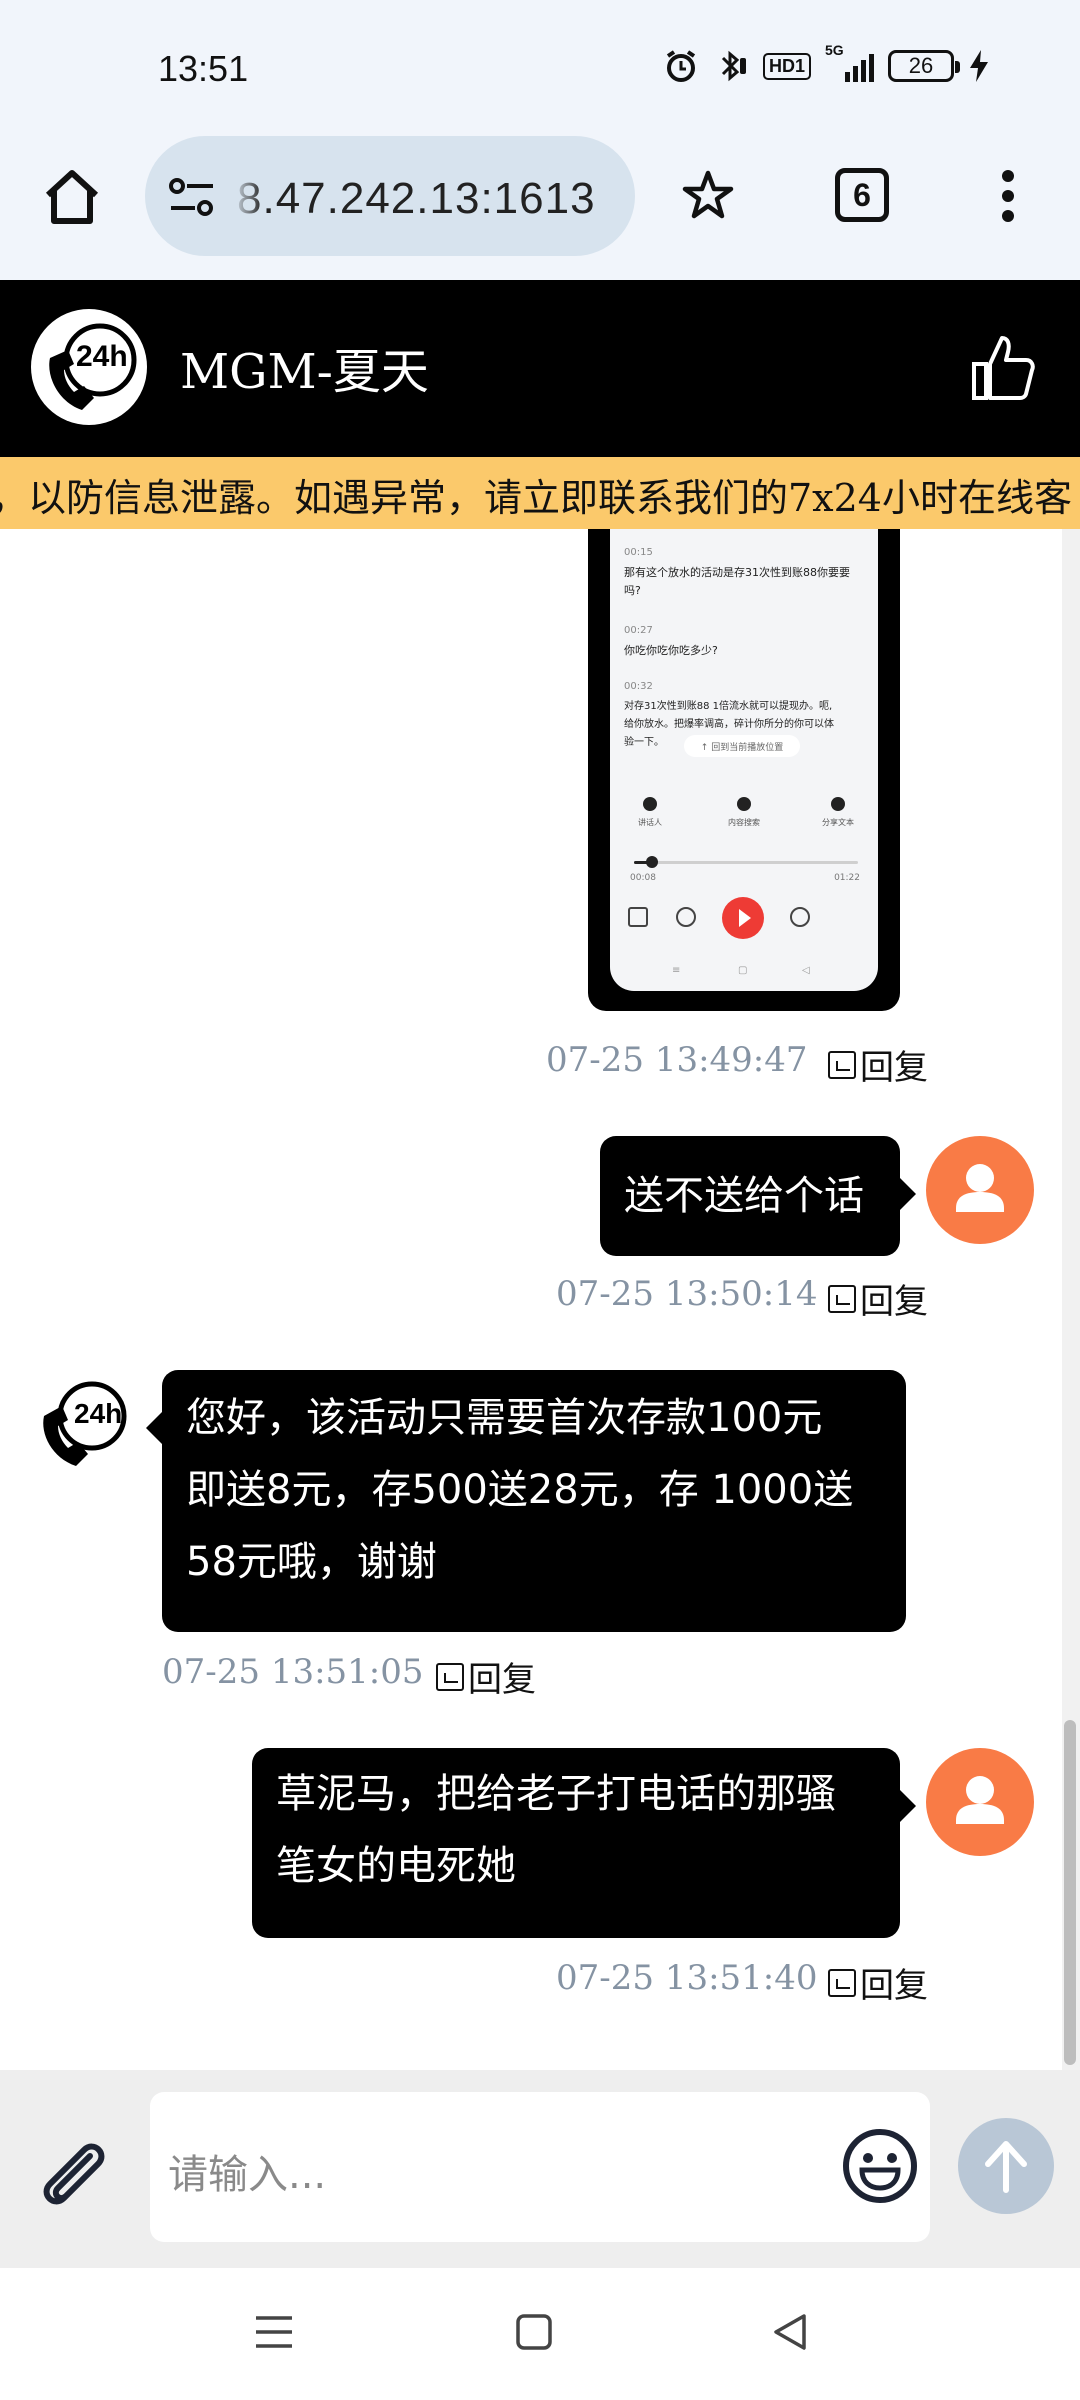  I want to click on status-icons: HD1 5G 26, so click(826, 65).